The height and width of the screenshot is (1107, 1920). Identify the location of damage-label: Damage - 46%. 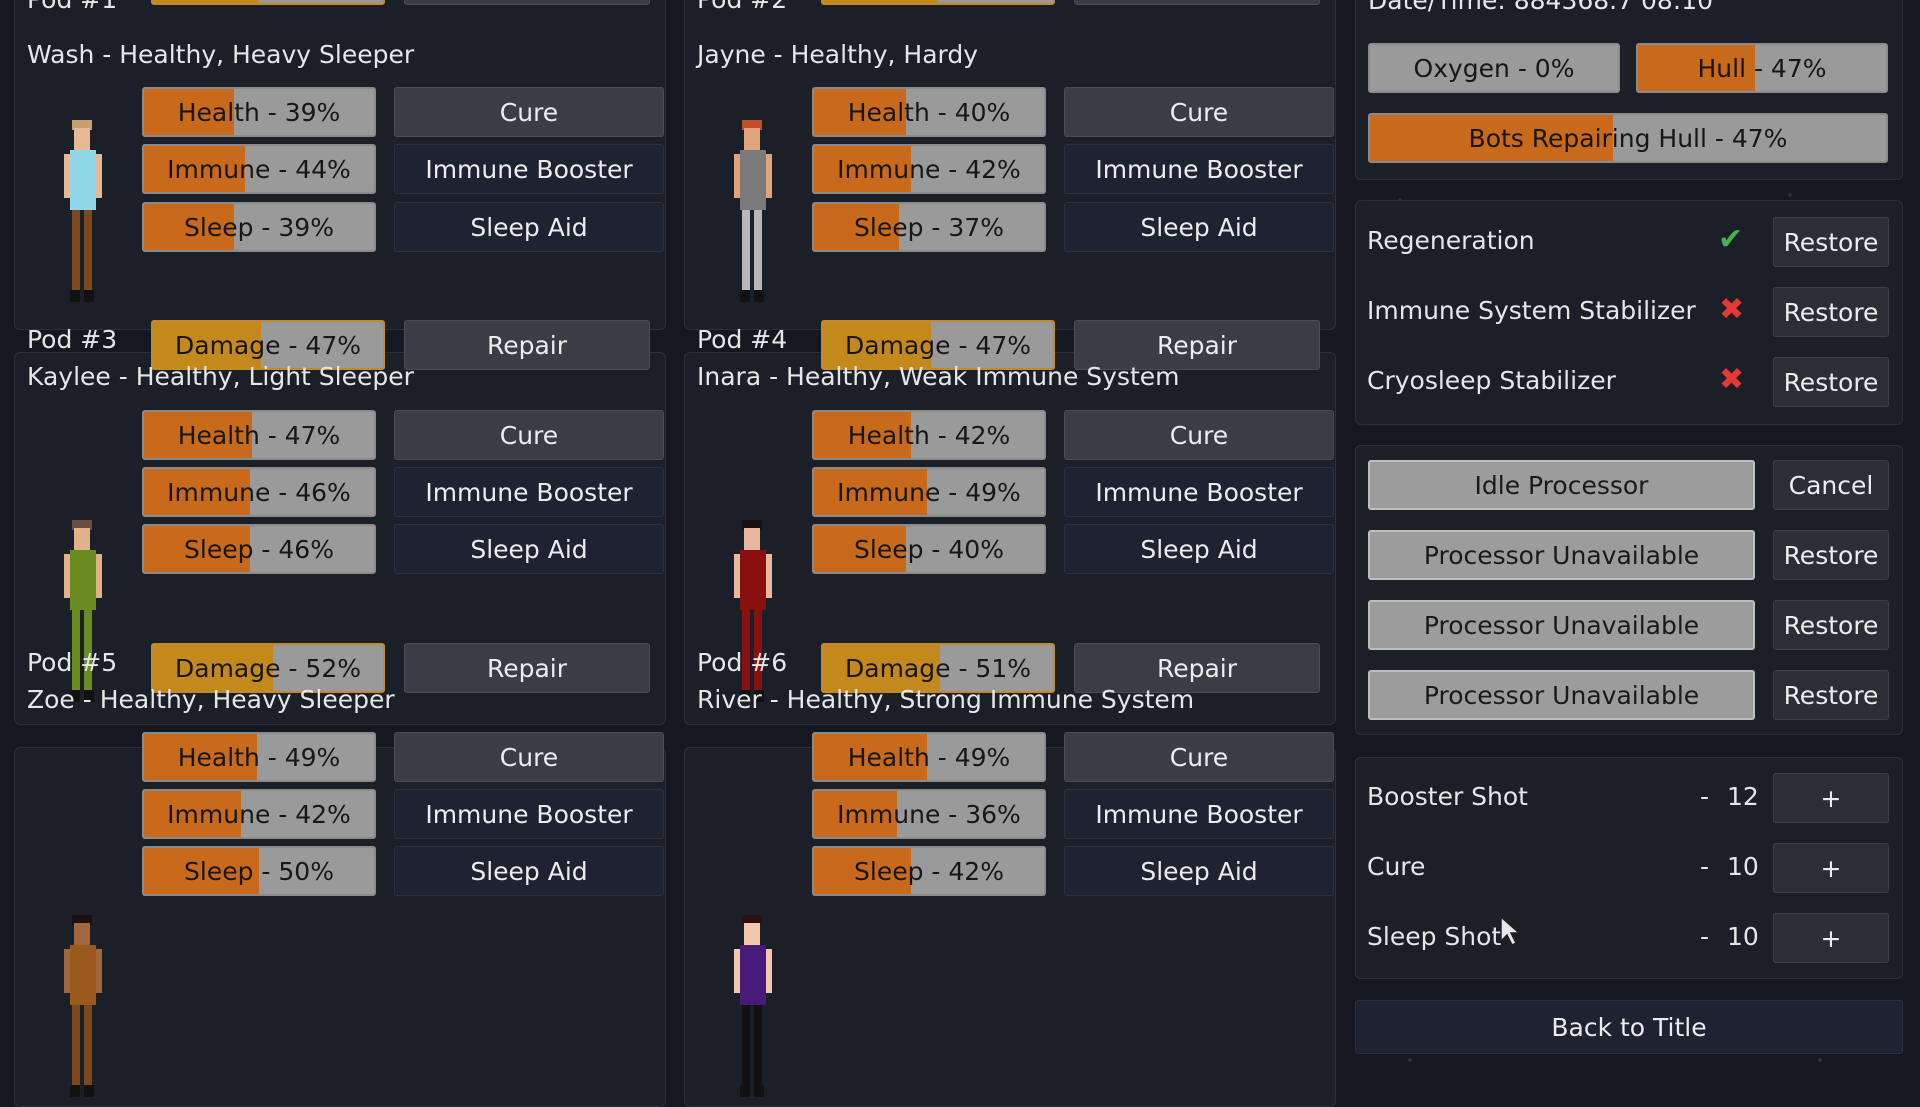
(268, 1).